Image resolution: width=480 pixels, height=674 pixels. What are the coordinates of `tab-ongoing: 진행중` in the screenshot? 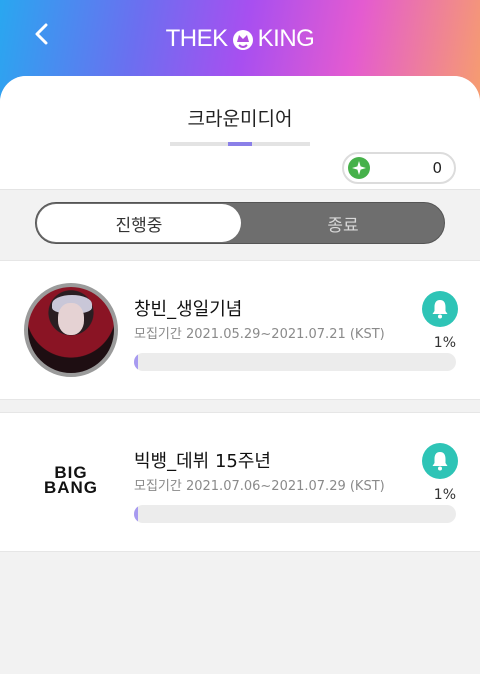 It's located at (139, 223).